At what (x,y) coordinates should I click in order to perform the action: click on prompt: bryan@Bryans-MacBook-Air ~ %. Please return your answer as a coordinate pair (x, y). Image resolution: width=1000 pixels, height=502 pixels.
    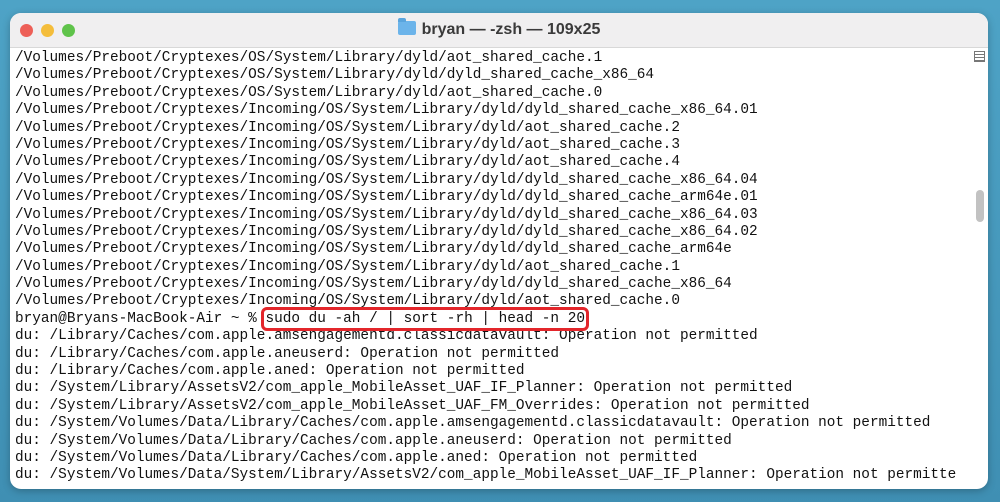
    Looking at the image, I should click on (140, 318).